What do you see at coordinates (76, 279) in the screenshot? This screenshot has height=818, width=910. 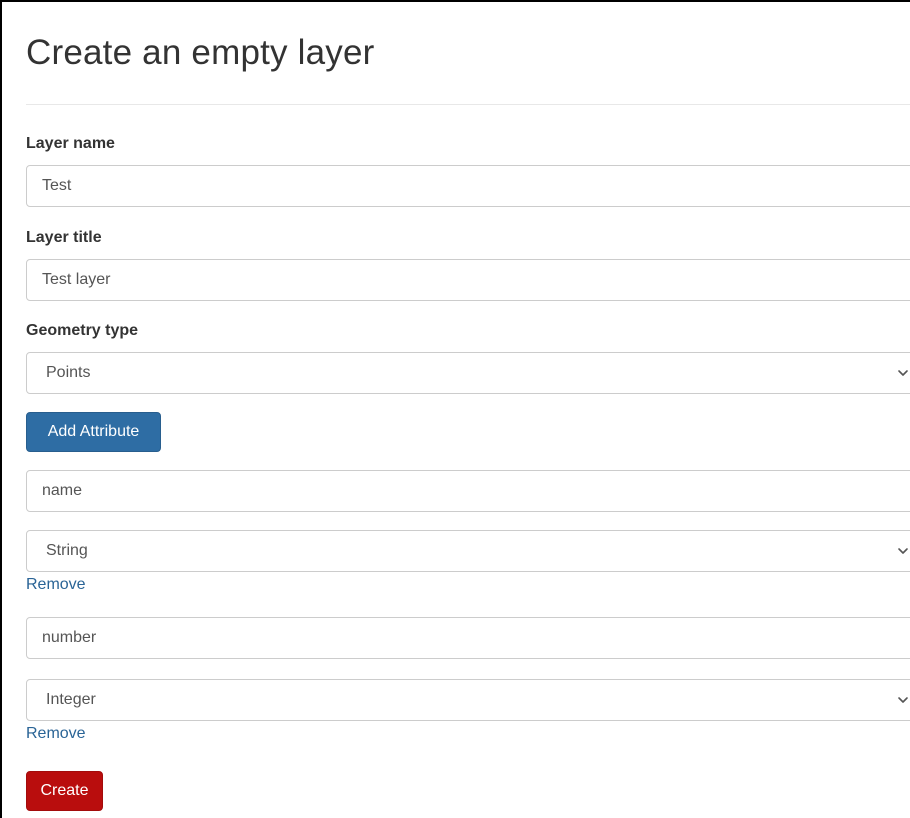 I see `layer-title-value: Test layer` at bounding box center [76, 279].